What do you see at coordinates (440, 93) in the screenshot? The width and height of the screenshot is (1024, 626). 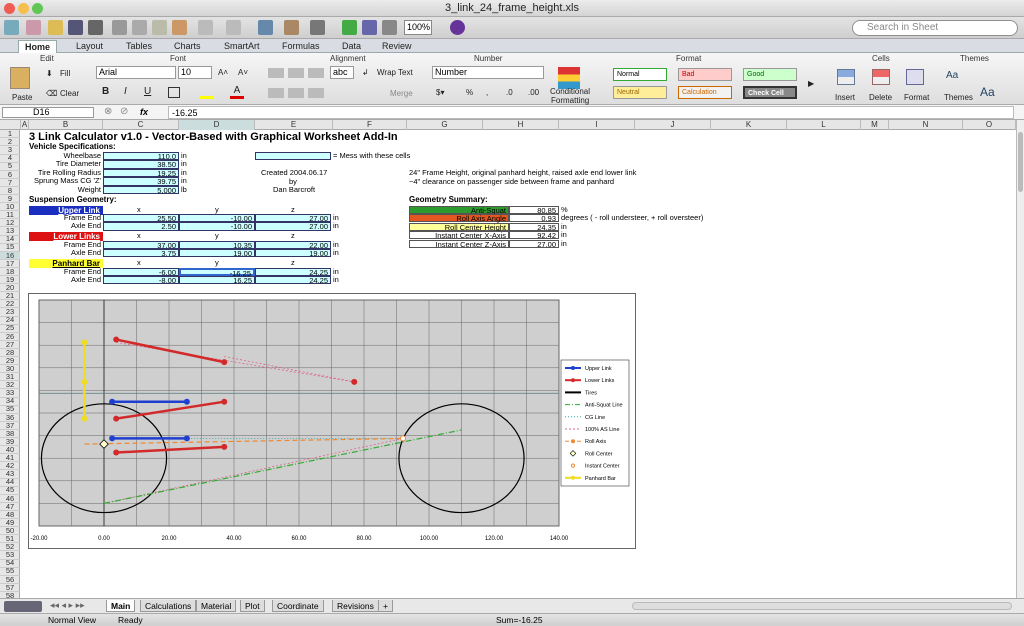 I see `currency-icon: $▾` at bounding box center [440, 93].